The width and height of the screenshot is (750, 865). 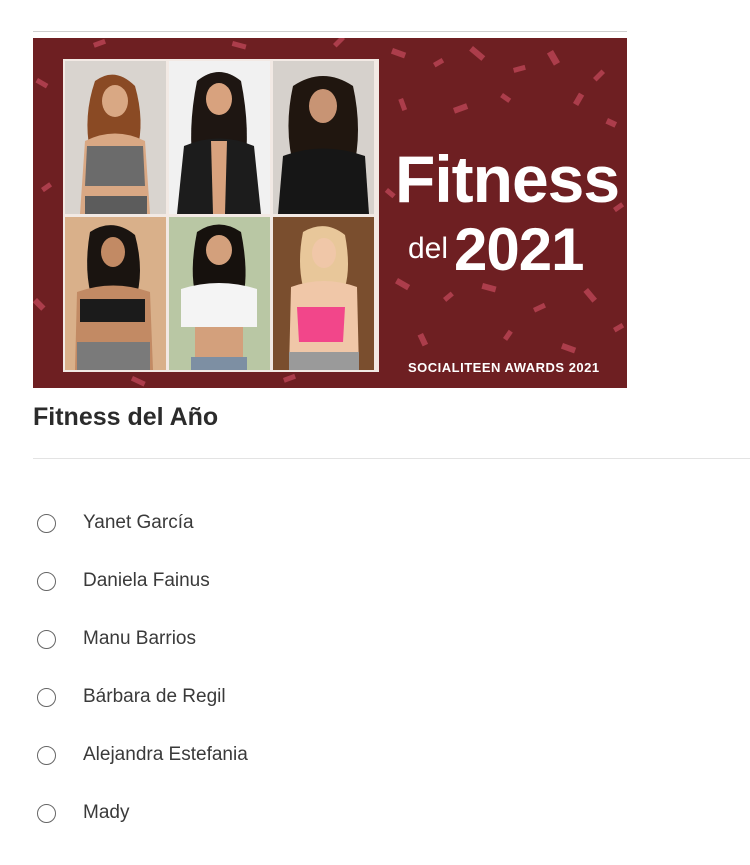 I want to click on option-label: Mady, so click(x=106, y=812).